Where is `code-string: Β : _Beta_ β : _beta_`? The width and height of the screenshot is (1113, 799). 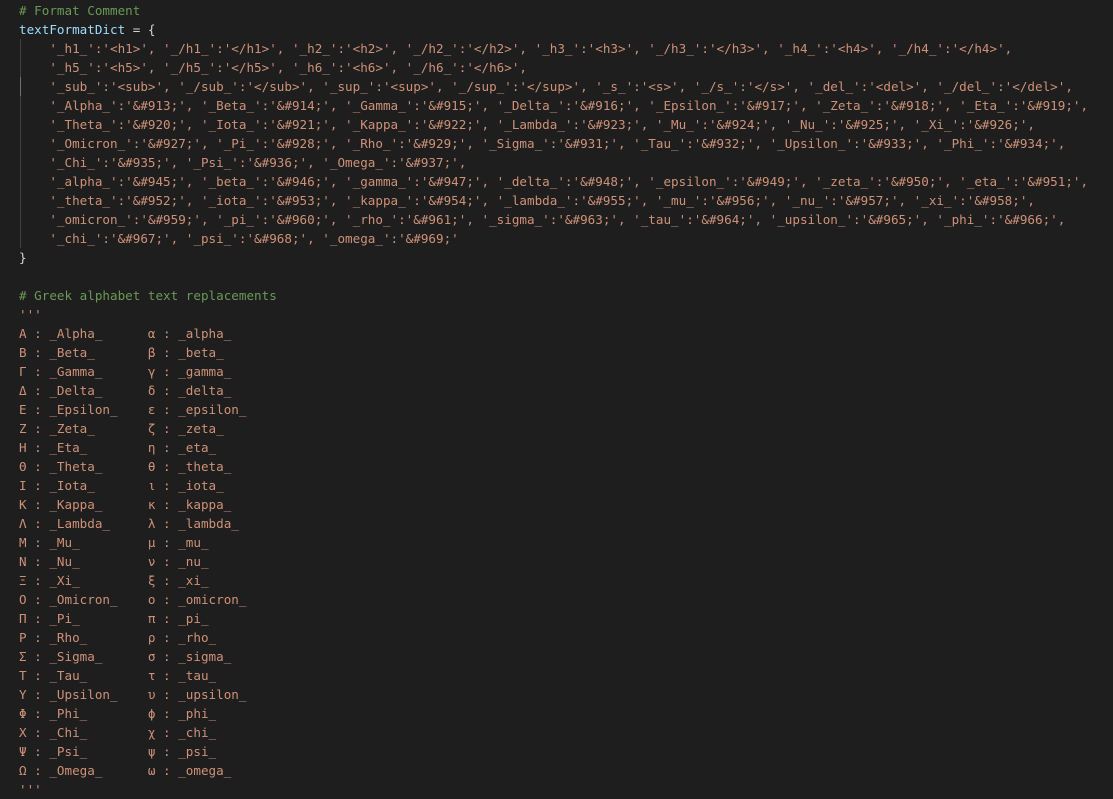 code-string: Β : _Beta_ β : _beta_ is located at coordinates (121, 352).